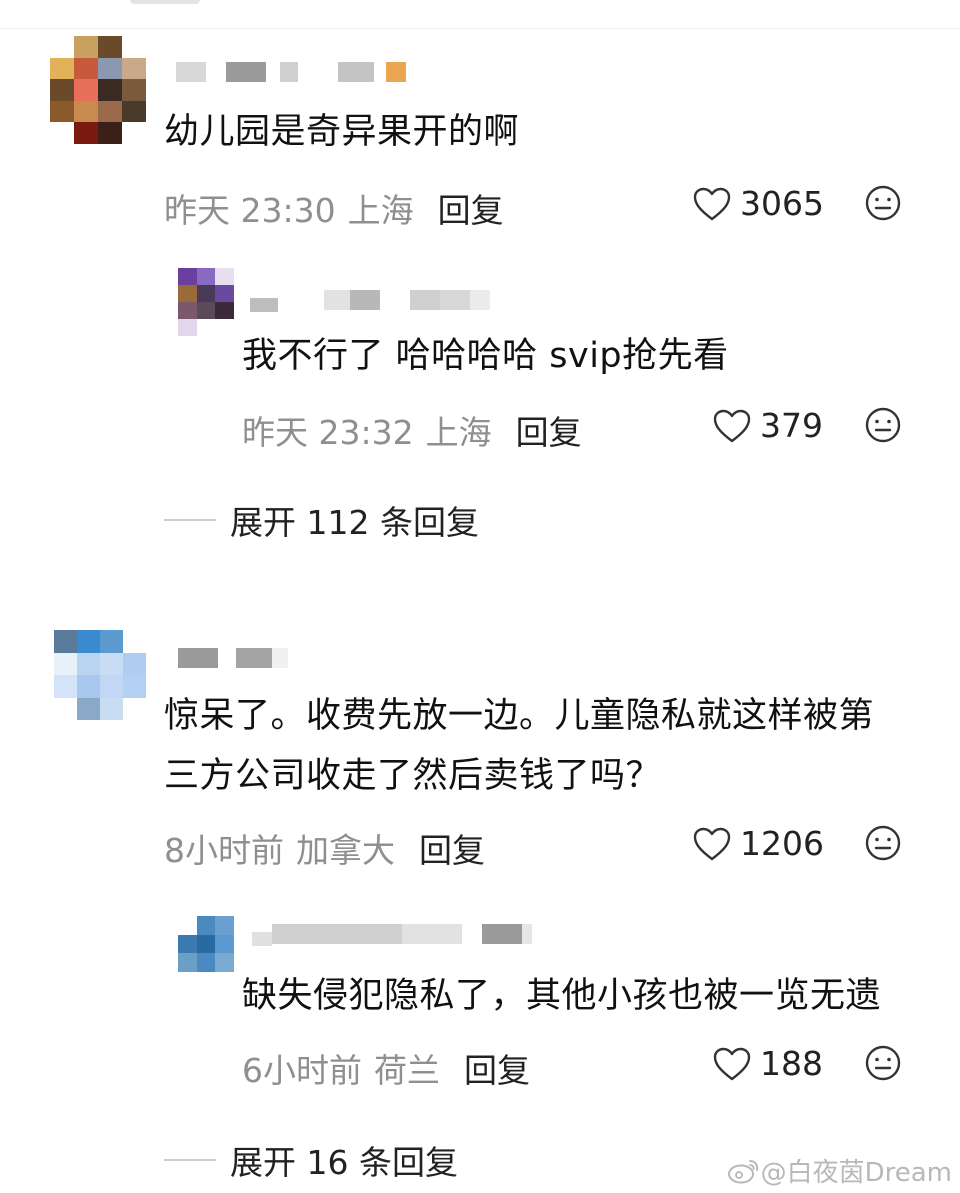 This screenshot has height=1193, width=960. Describe the element at coordinates (519, 716) in the screenshot. I see `comment-text-line1: 惊呆了。收费先放一边。儿童隐私就这样被第` at that location.